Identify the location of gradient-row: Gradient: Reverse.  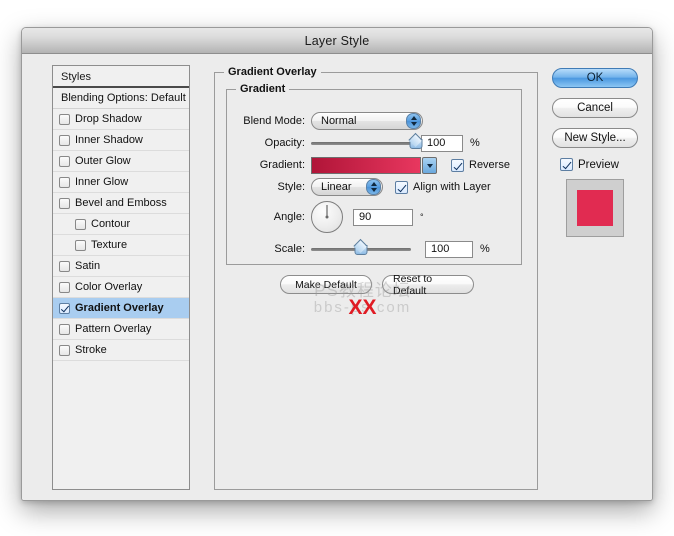
(371, 165).